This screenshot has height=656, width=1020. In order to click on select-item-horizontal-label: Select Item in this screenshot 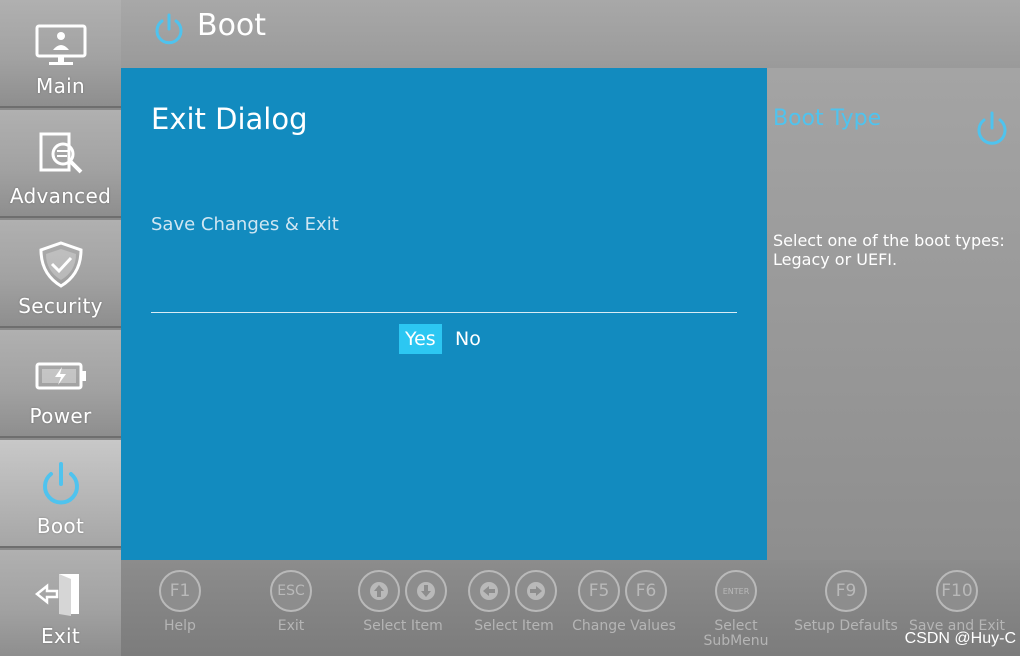, I will do `click(514, 626)`.